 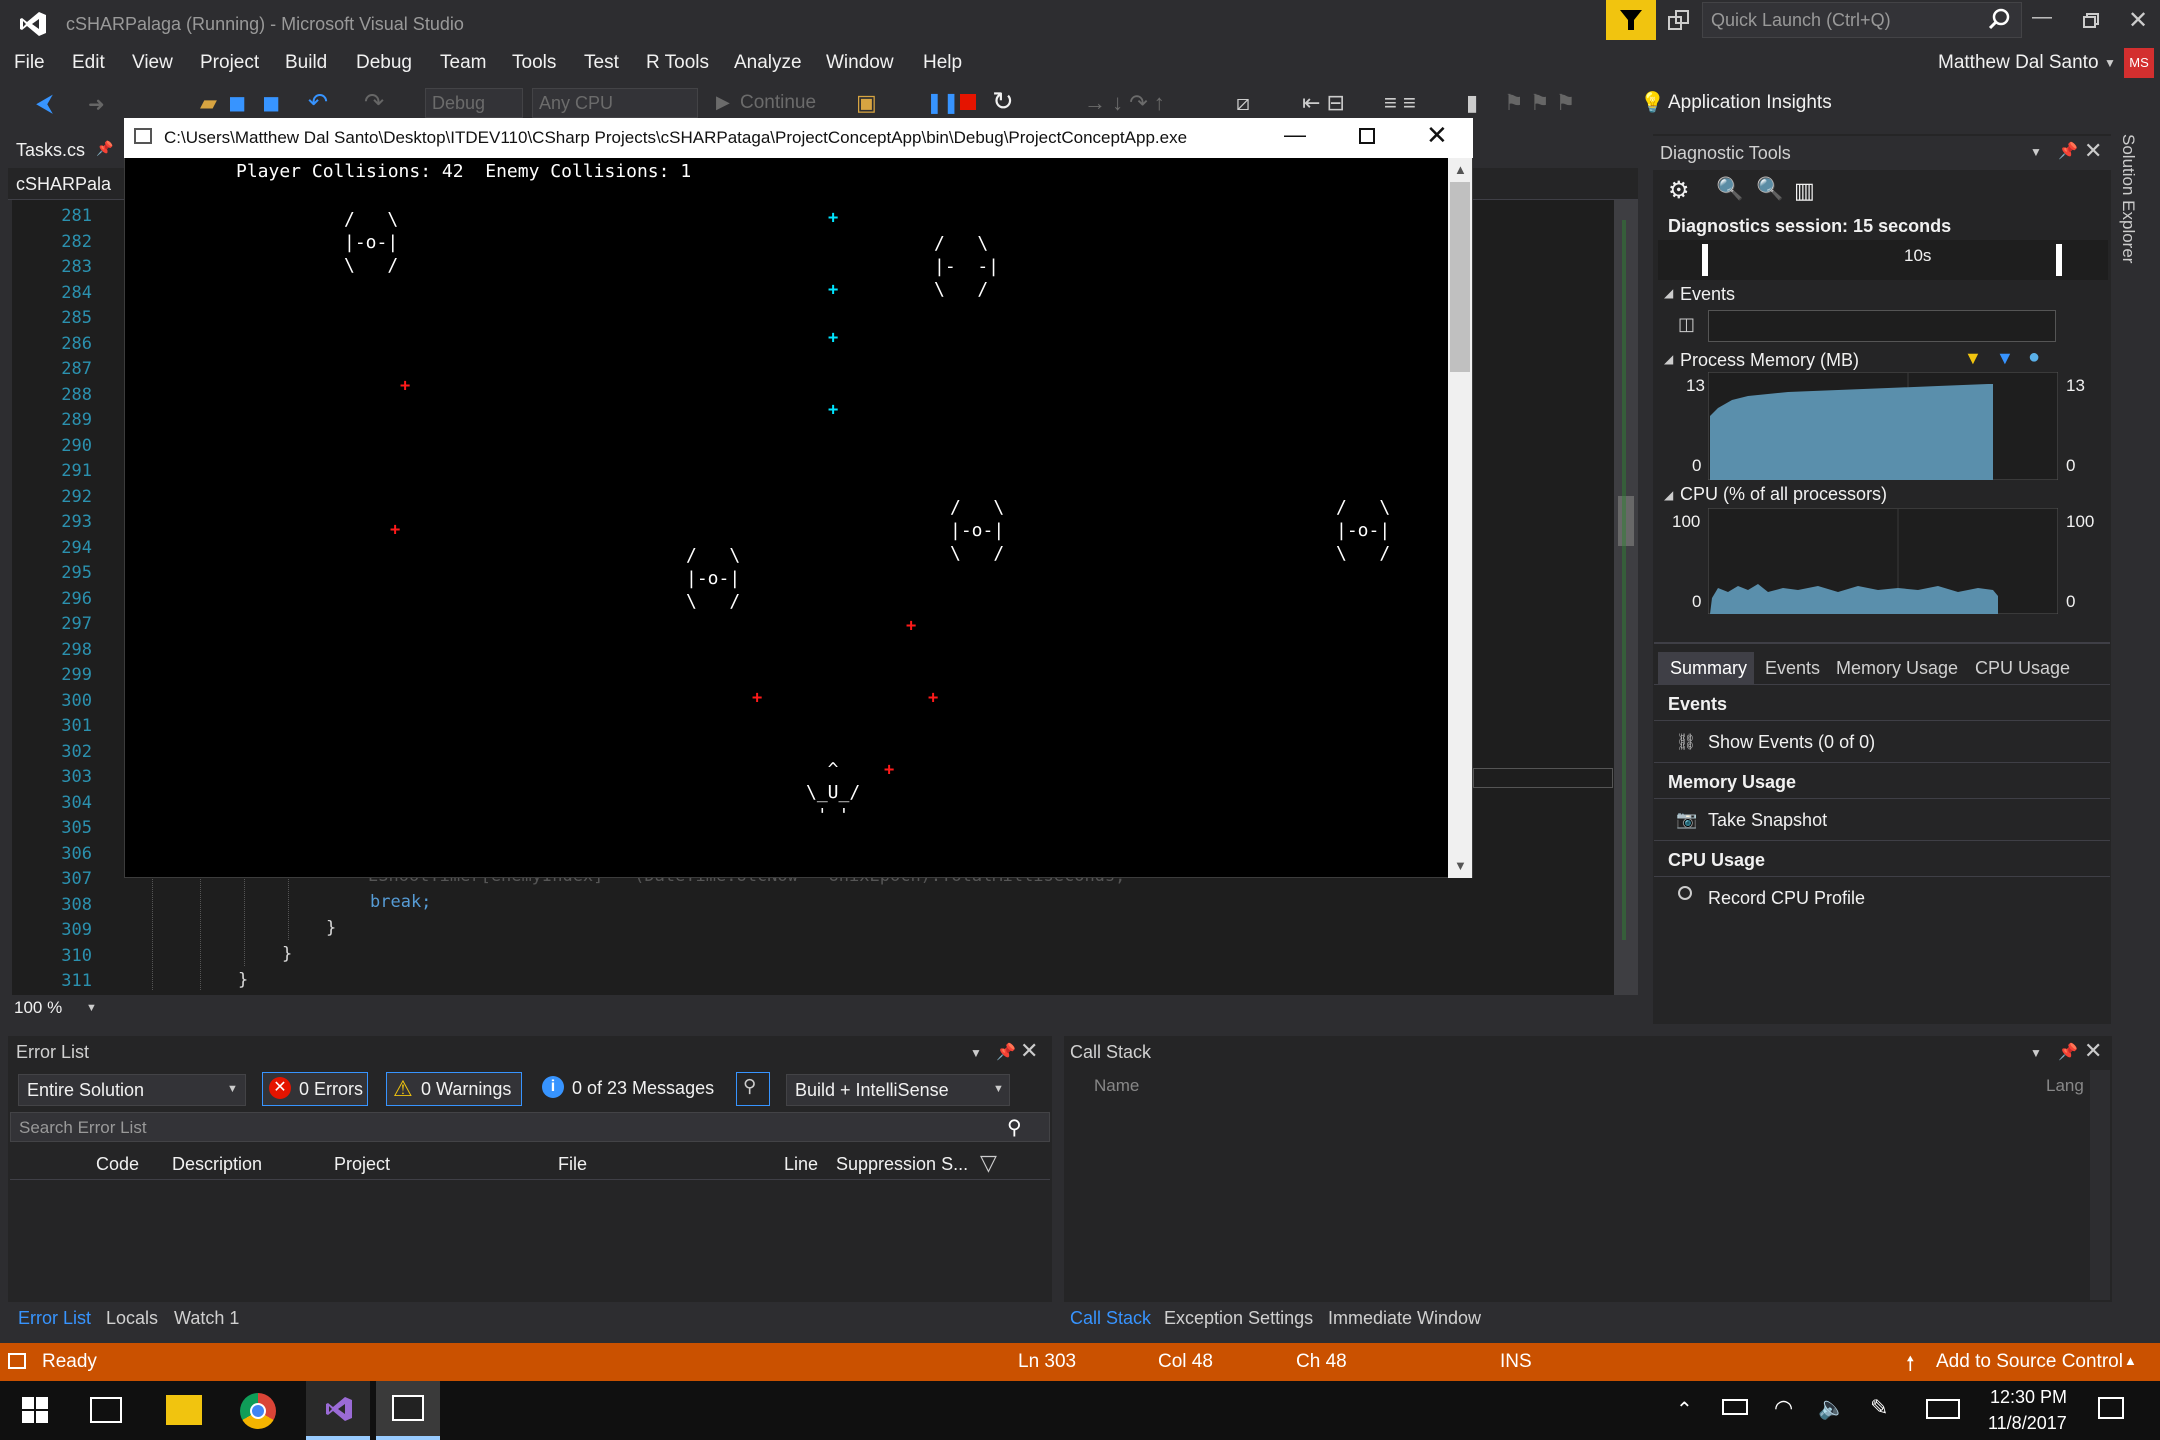 I want to click on timeline-start-handle, so click(x=1705, y=260).